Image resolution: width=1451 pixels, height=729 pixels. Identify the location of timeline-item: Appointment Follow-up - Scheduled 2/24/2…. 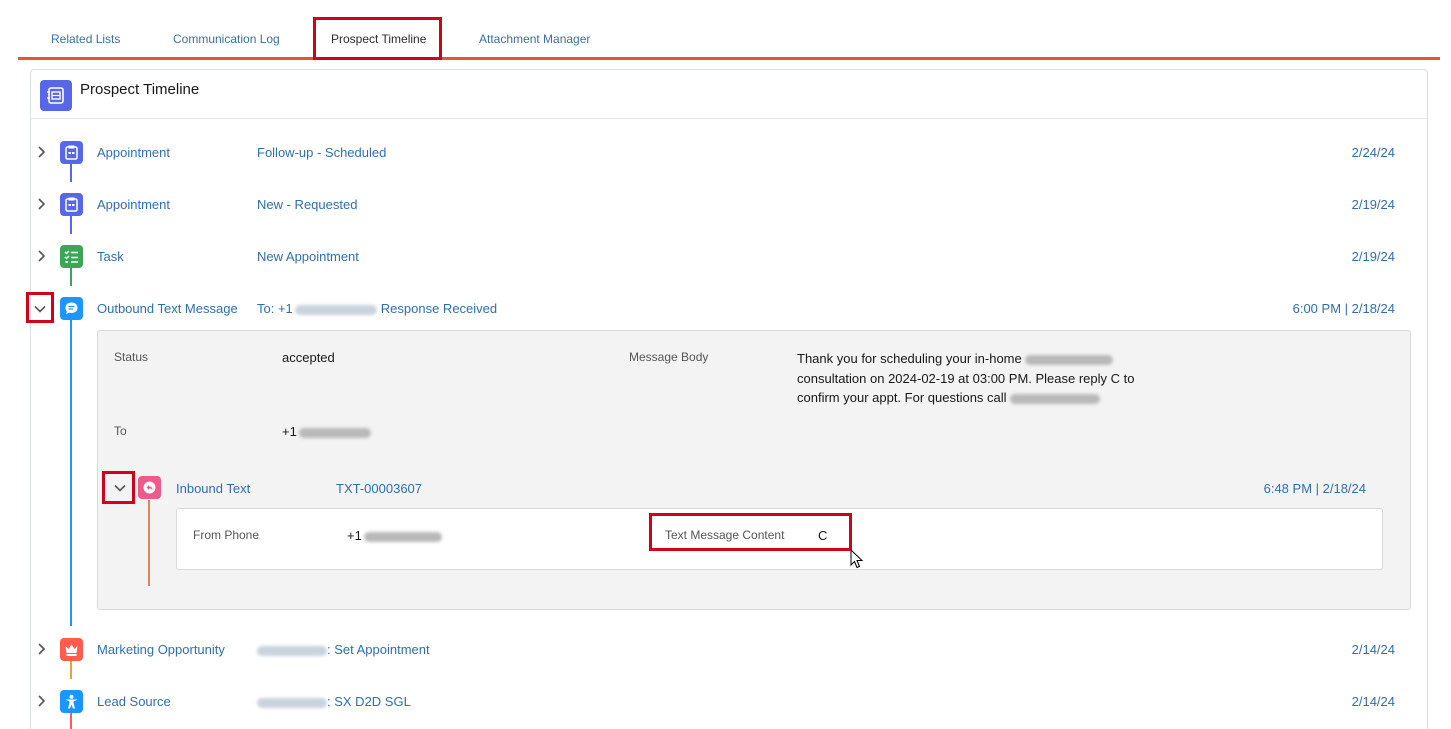
(725, 153).